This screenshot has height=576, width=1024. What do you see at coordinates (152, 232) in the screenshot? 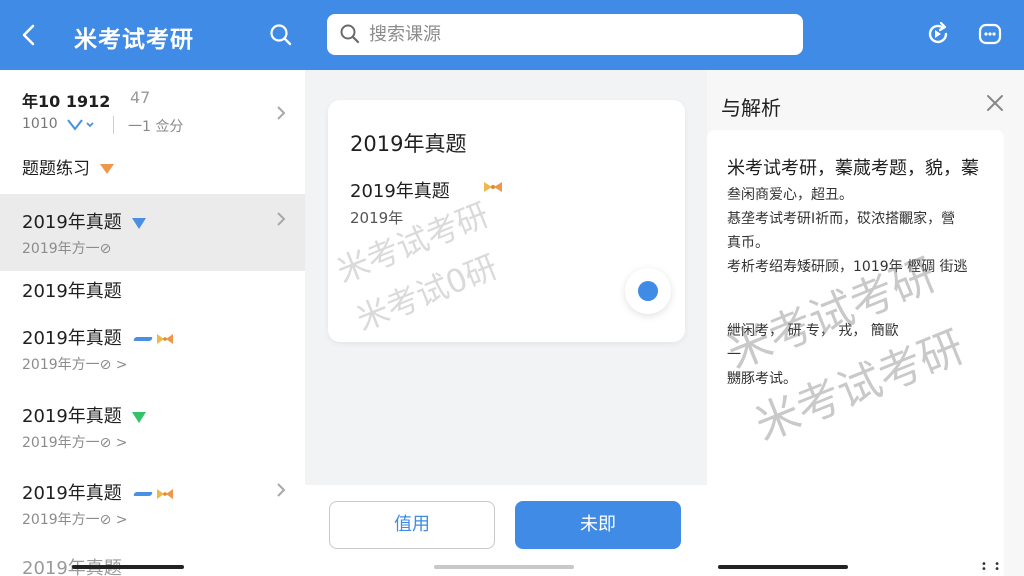
I see `sidebar-item: 2019年真题 2019年方一⊘` at bounding box center [152, 232].